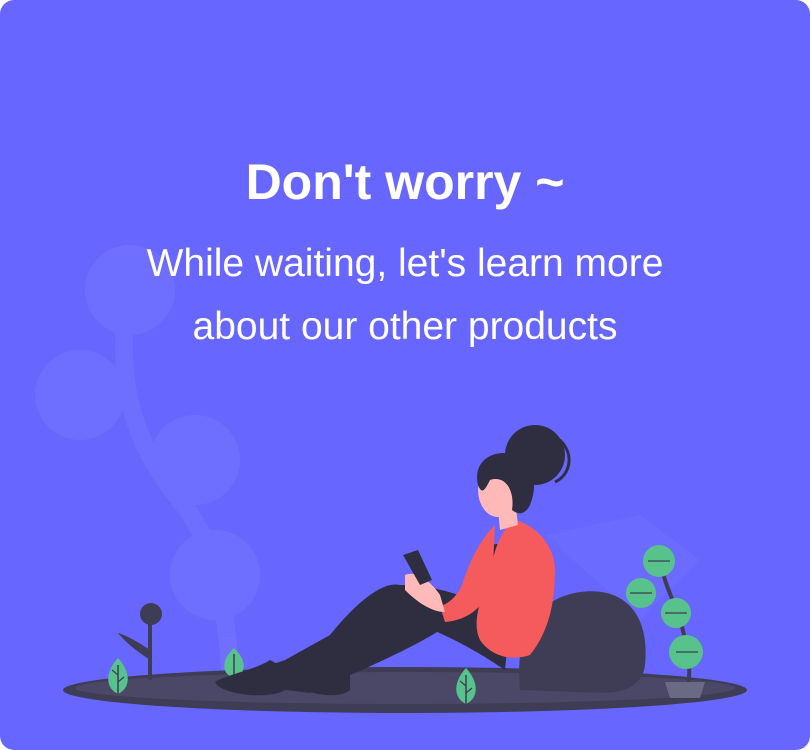  I want to click on subtitle-line-2: about our other products, so click(405, 326).